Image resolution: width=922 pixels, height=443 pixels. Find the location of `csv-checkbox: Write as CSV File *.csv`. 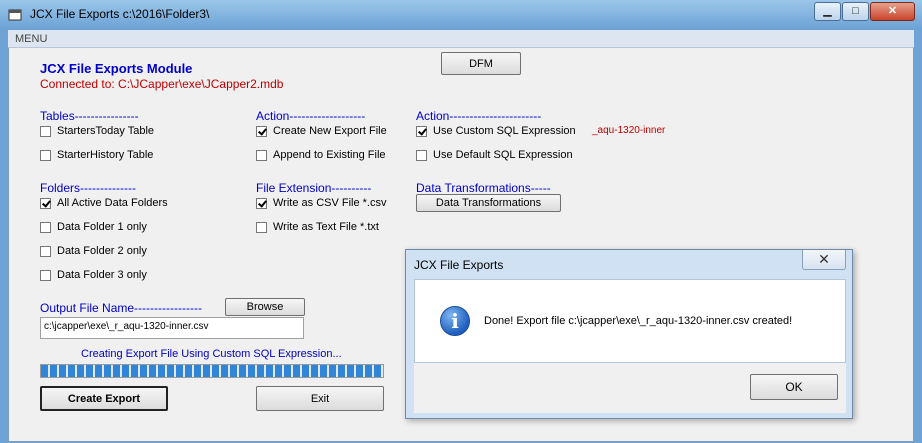

csv-checkbox: Write as CSV File *.csv is located at coordinates (321, 203).